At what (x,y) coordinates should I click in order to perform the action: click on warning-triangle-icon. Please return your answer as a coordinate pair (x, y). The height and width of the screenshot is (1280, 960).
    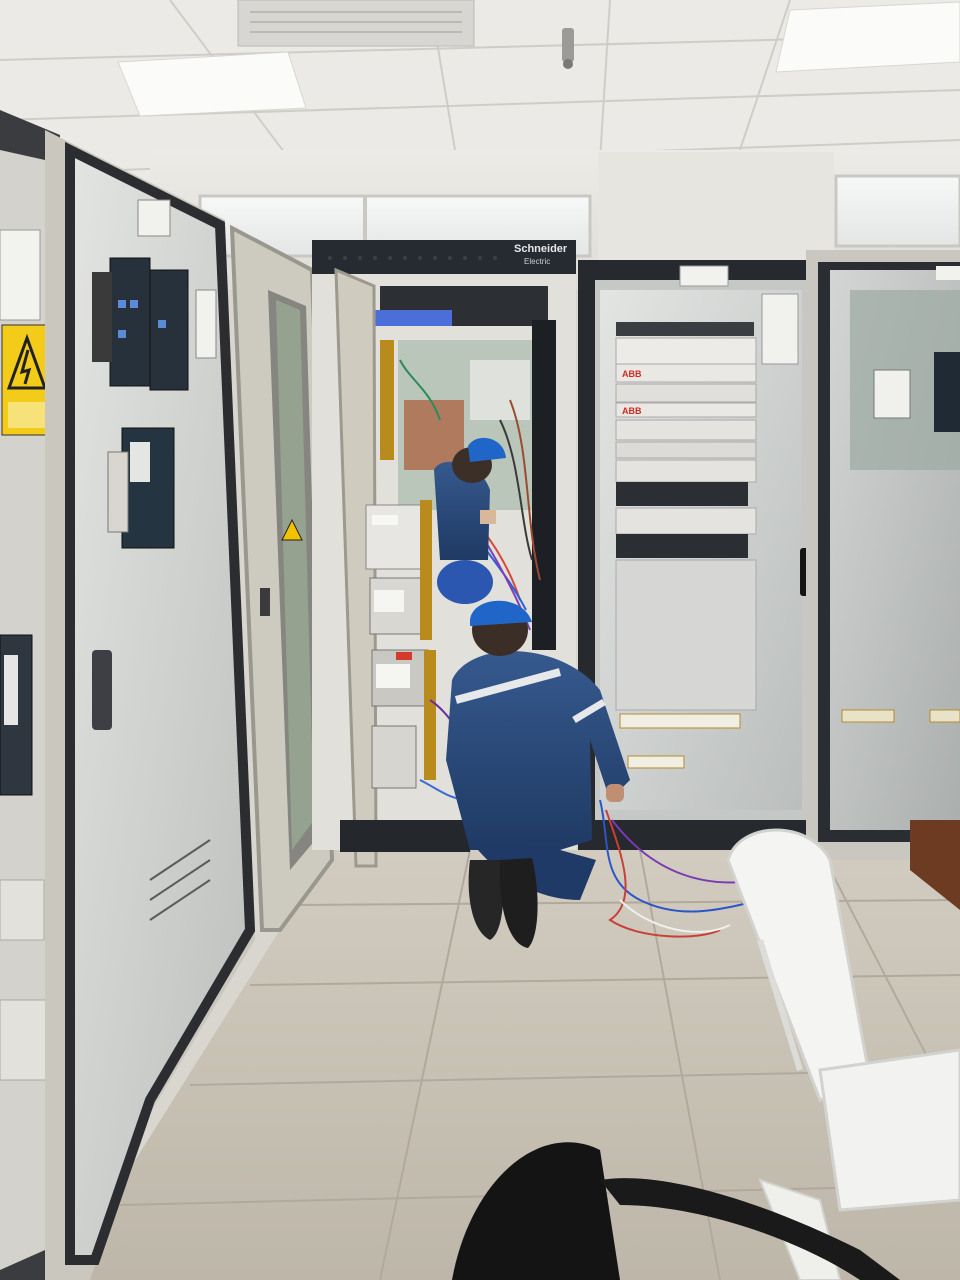
    Looking at the image, I should click on (27, 380).